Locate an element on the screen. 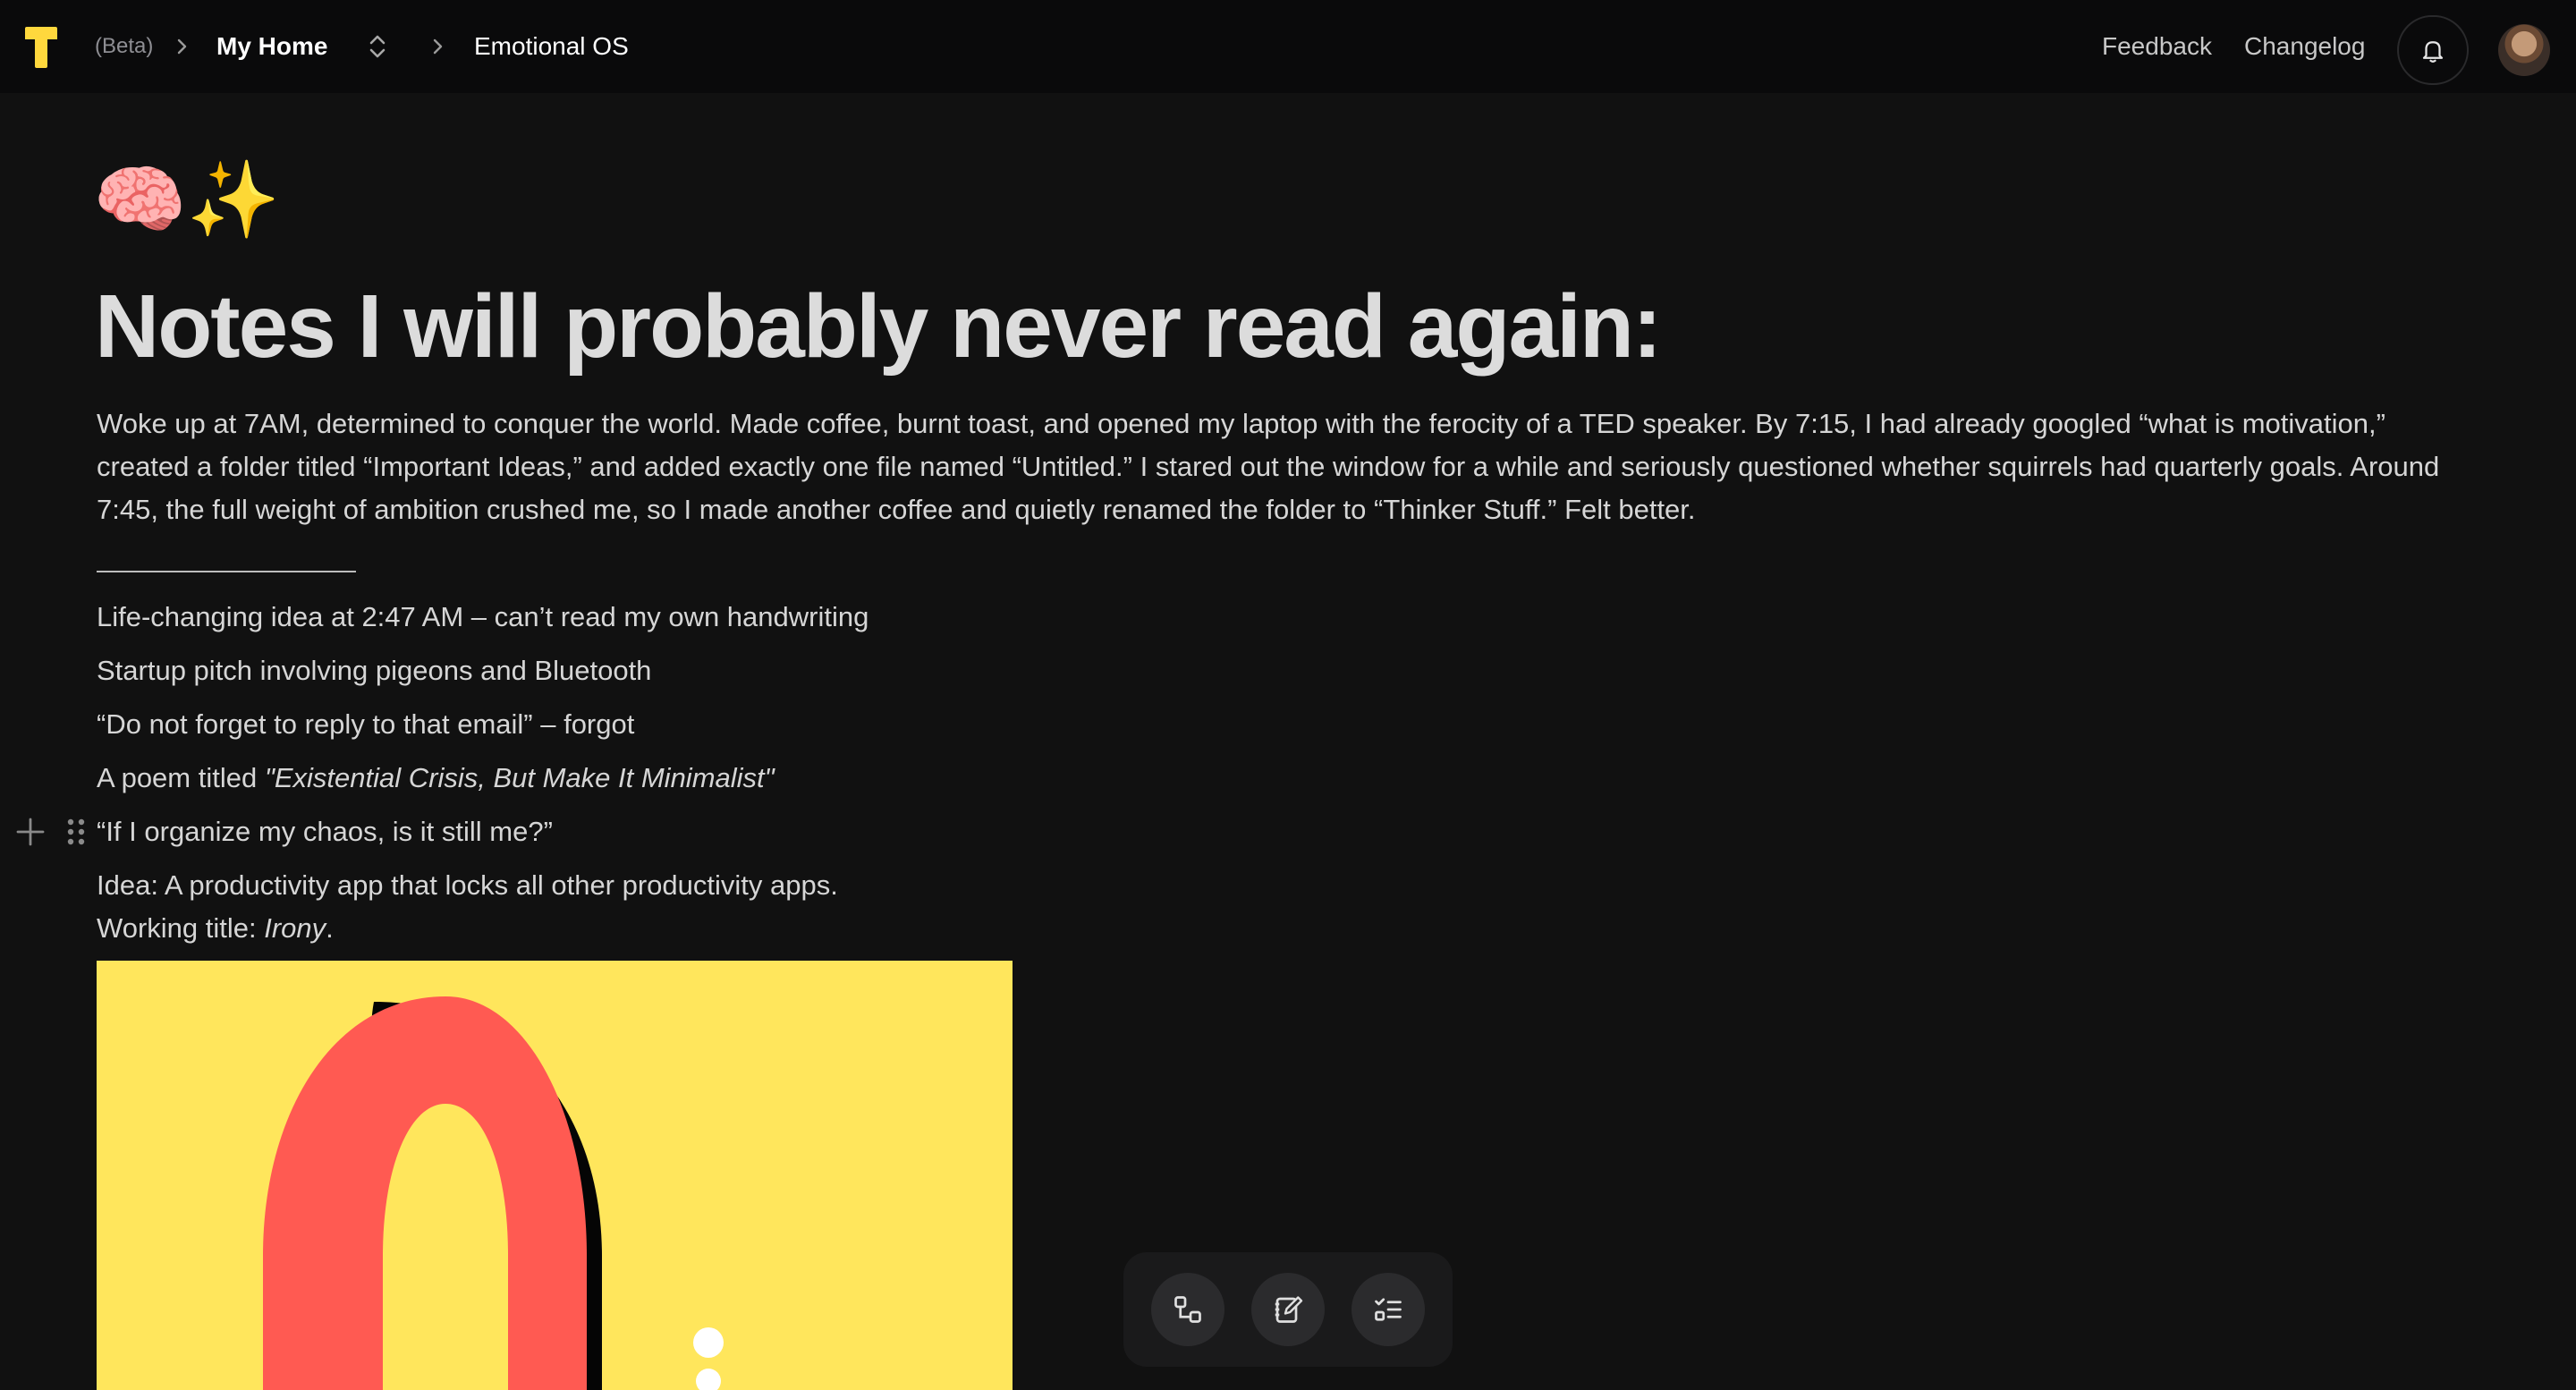  plus-icon is located at coordinates (30, 832).